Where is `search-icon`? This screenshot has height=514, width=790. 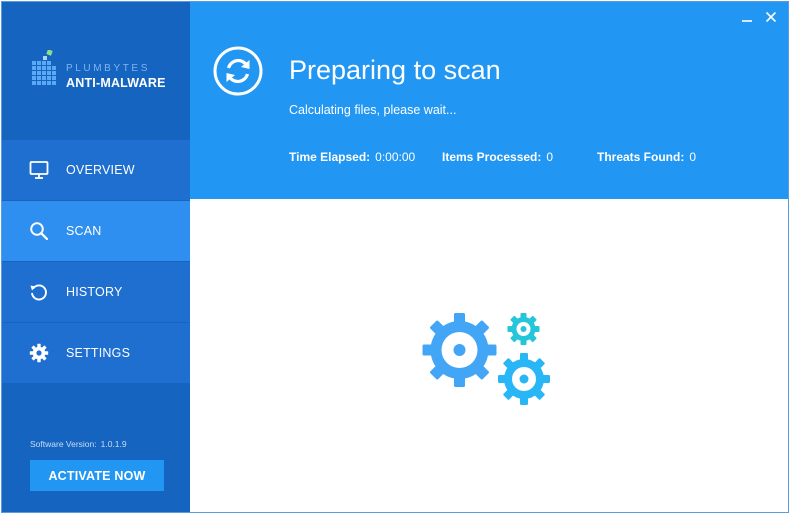
search-icon is located at coordinates (39, 231).